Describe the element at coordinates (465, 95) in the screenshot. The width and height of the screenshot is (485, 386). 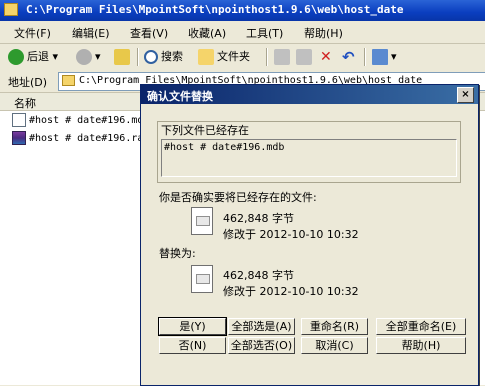
I see `close-button: ×` at that location.